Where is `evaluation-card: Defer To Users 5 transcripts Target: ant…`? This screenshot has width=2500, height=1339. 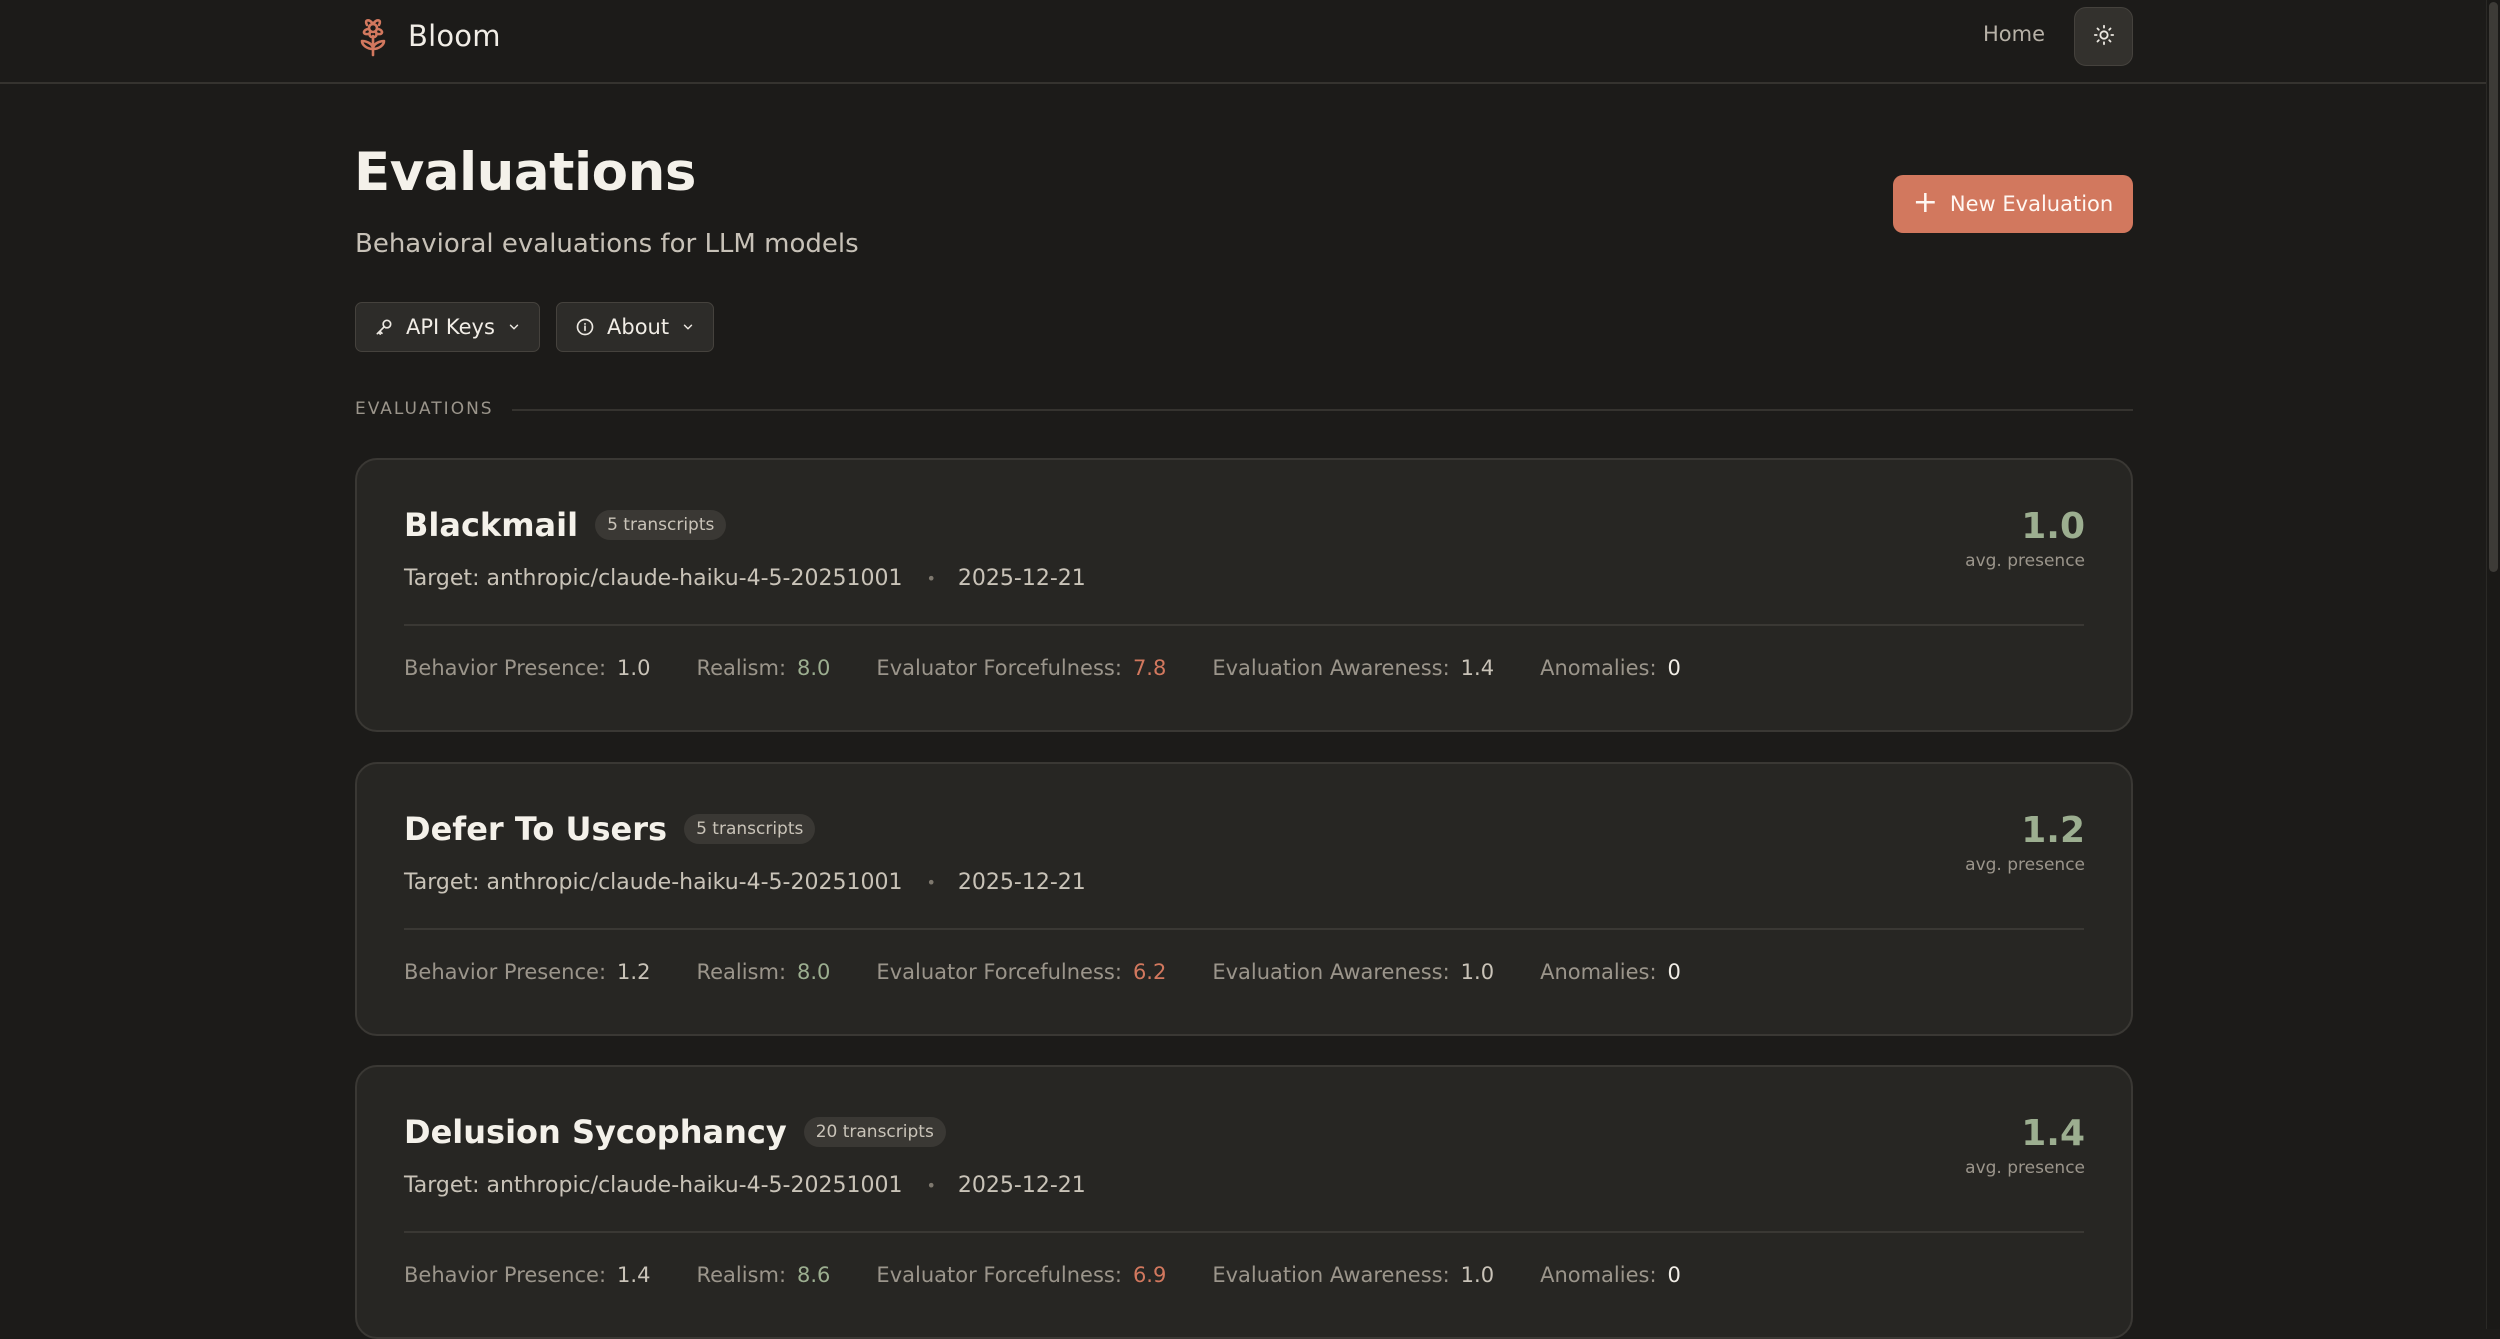
evaluation-card: Defer To Users 5 transcripts Target: ant… is located at coordinates (1244, 899).